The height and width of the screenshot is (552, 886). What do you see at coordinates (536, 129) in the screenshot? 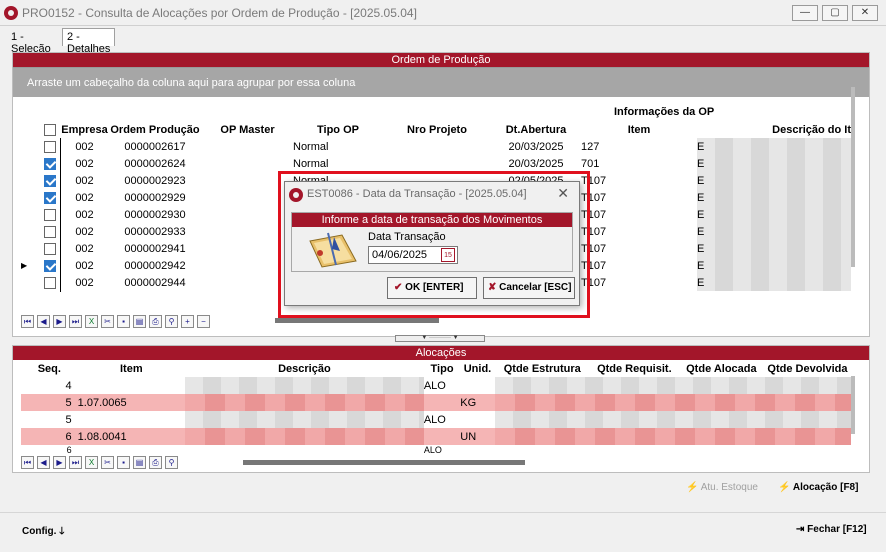
I see `col-dt-abertura: Dt.Abertura` at bounding box center [536, 129].